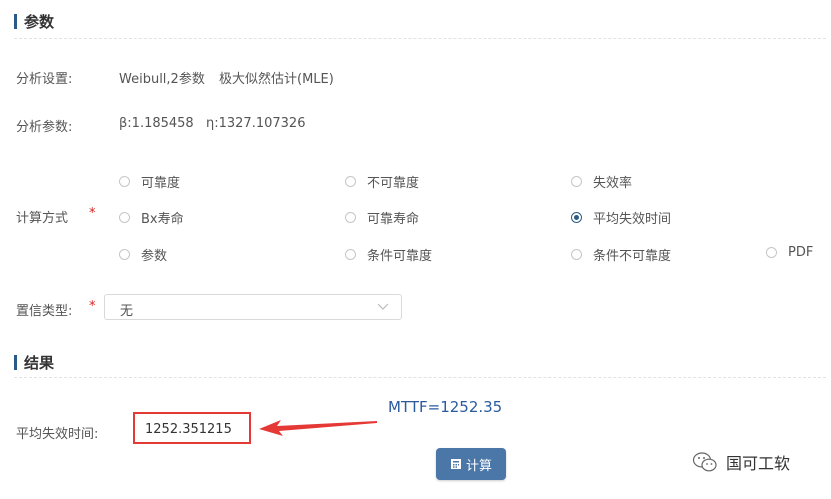 The height and width of the screenshot is (499, 831). Describe the element at coordinates (156, 123) in the screenshot. I see `beta-value: β:1.185458` at that location.